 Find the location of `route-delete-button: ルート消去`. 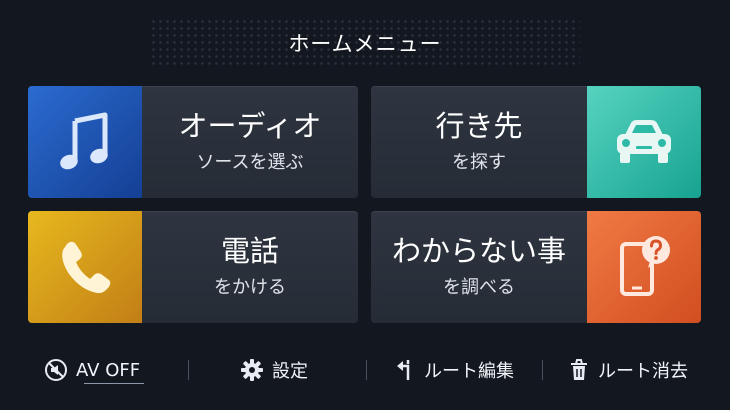

route-delete-button: ルート消去 is located at coordinates (628, 370).